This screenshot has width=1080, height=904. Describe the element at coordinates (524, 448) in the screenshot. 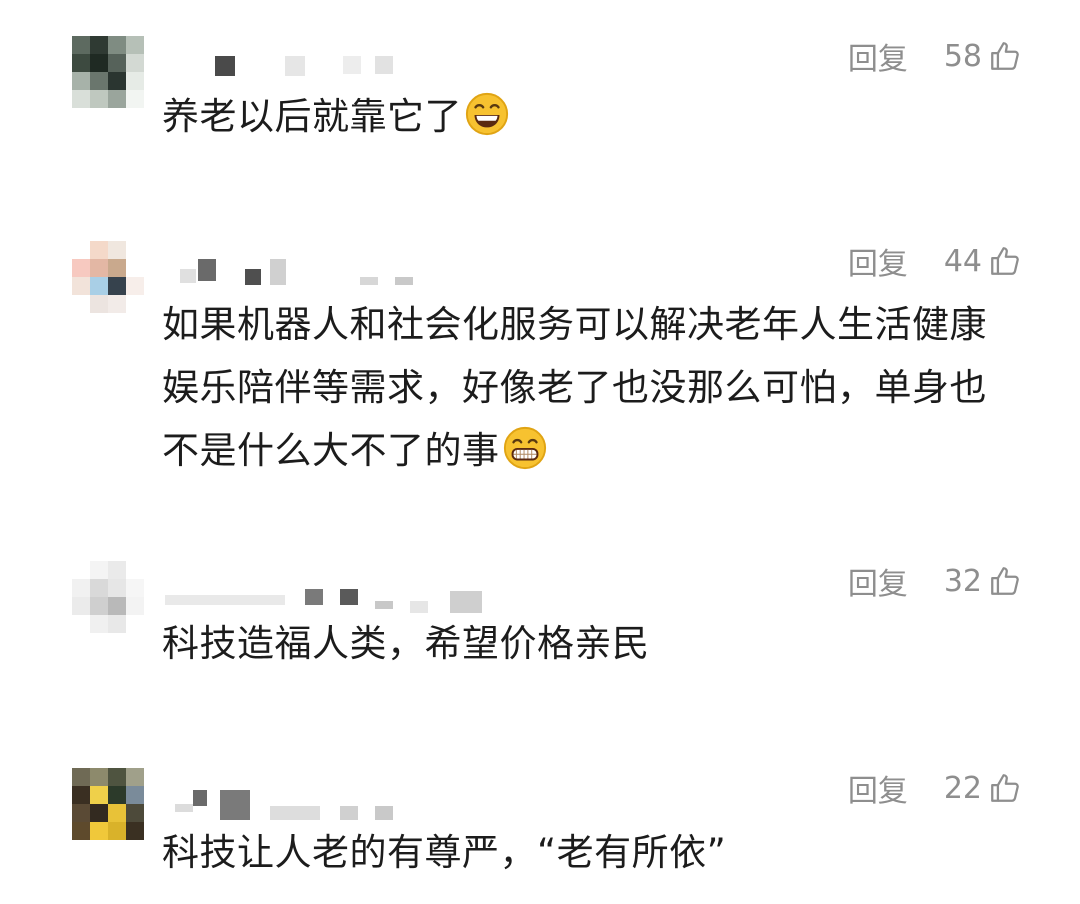

I see `beaming-face-icon` at that location.